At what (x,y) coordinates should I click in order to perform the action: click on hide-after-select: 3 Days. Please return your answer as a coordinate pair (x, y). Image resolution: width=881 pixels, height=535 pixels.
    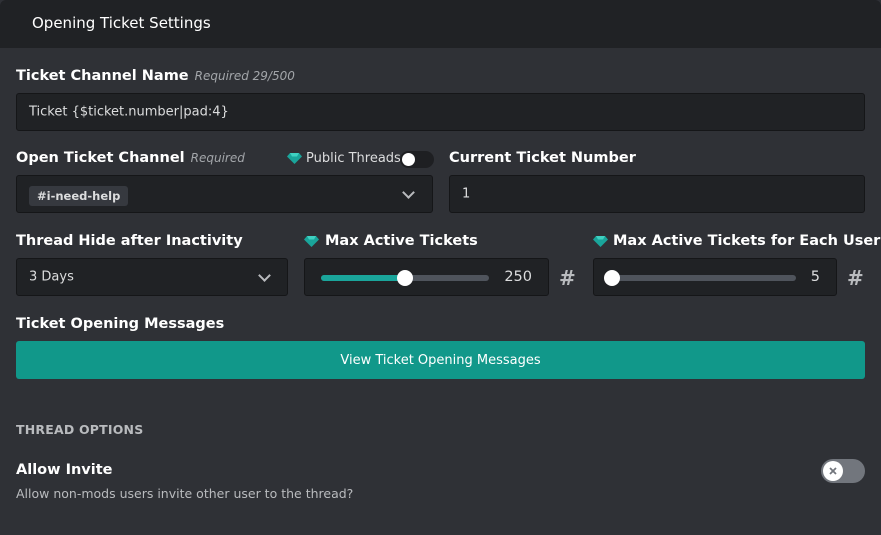
    Looking at the image, I should click on (152, 277).